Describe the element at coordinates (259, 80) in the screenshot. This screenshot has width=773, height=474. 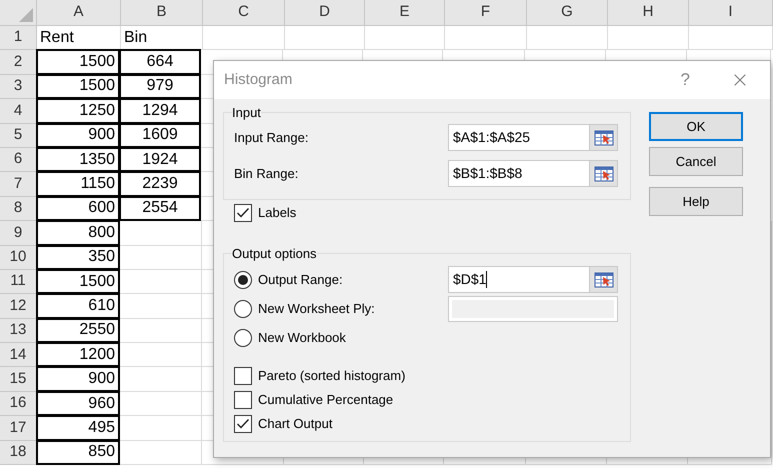
I see `window-title: Histogram` at that location.